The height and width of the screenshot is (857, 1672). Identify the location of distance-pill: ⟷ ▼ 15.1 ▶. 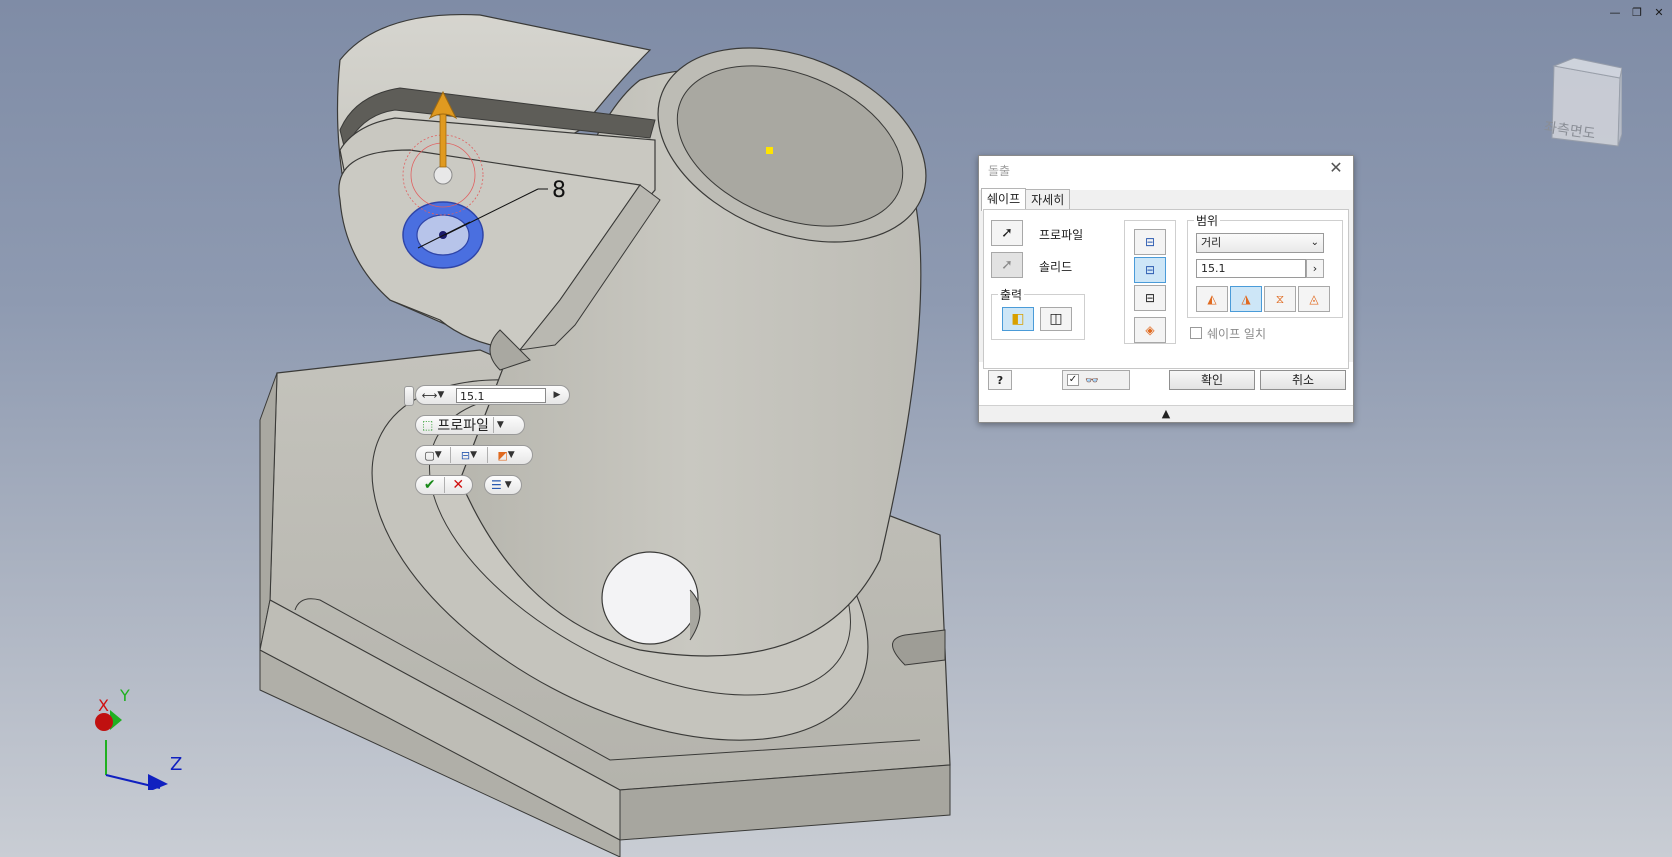
(492, 395).